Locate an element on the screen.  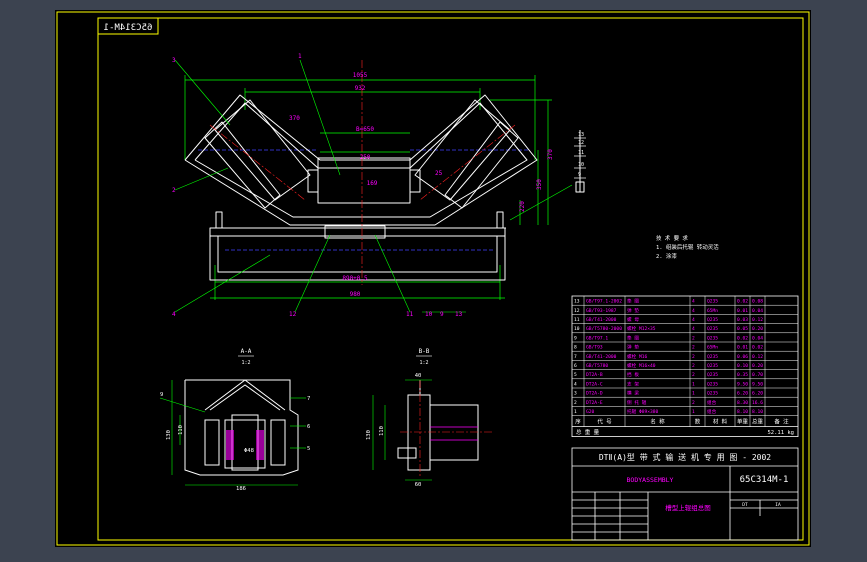
svg-text: 10 is located at coordinates (581, 165).